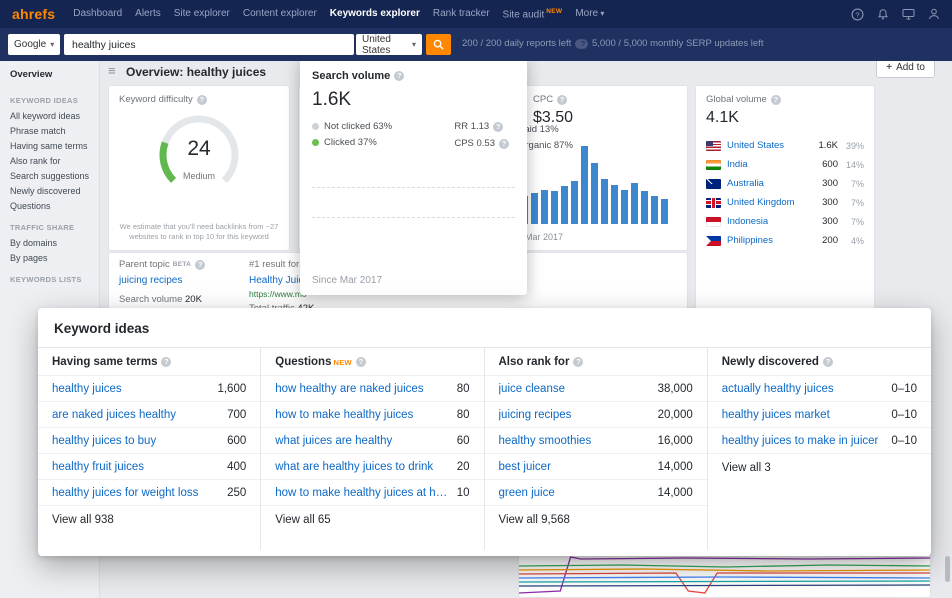 This screenshot has width=952, height=598. Describe the element at coordinates (908, 14) in the screenshot. I see `monitor-icon` at that location.